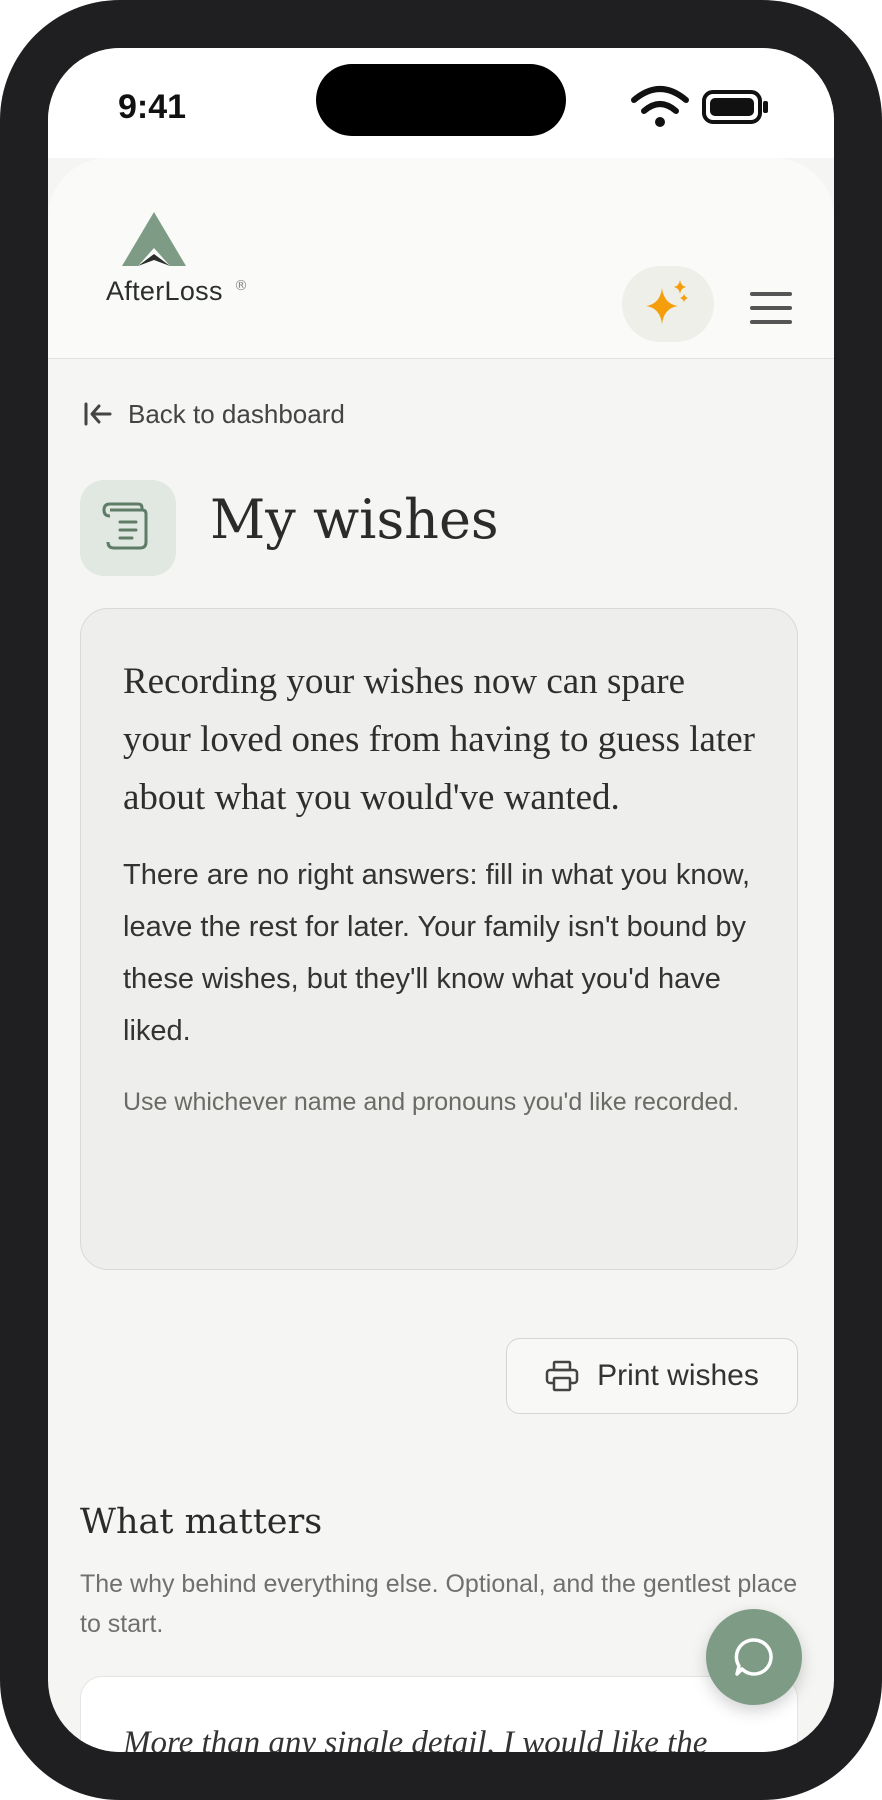 The width and height of the screenshot is (882, 1800). I want to click on page-icon, so click(128, 528).